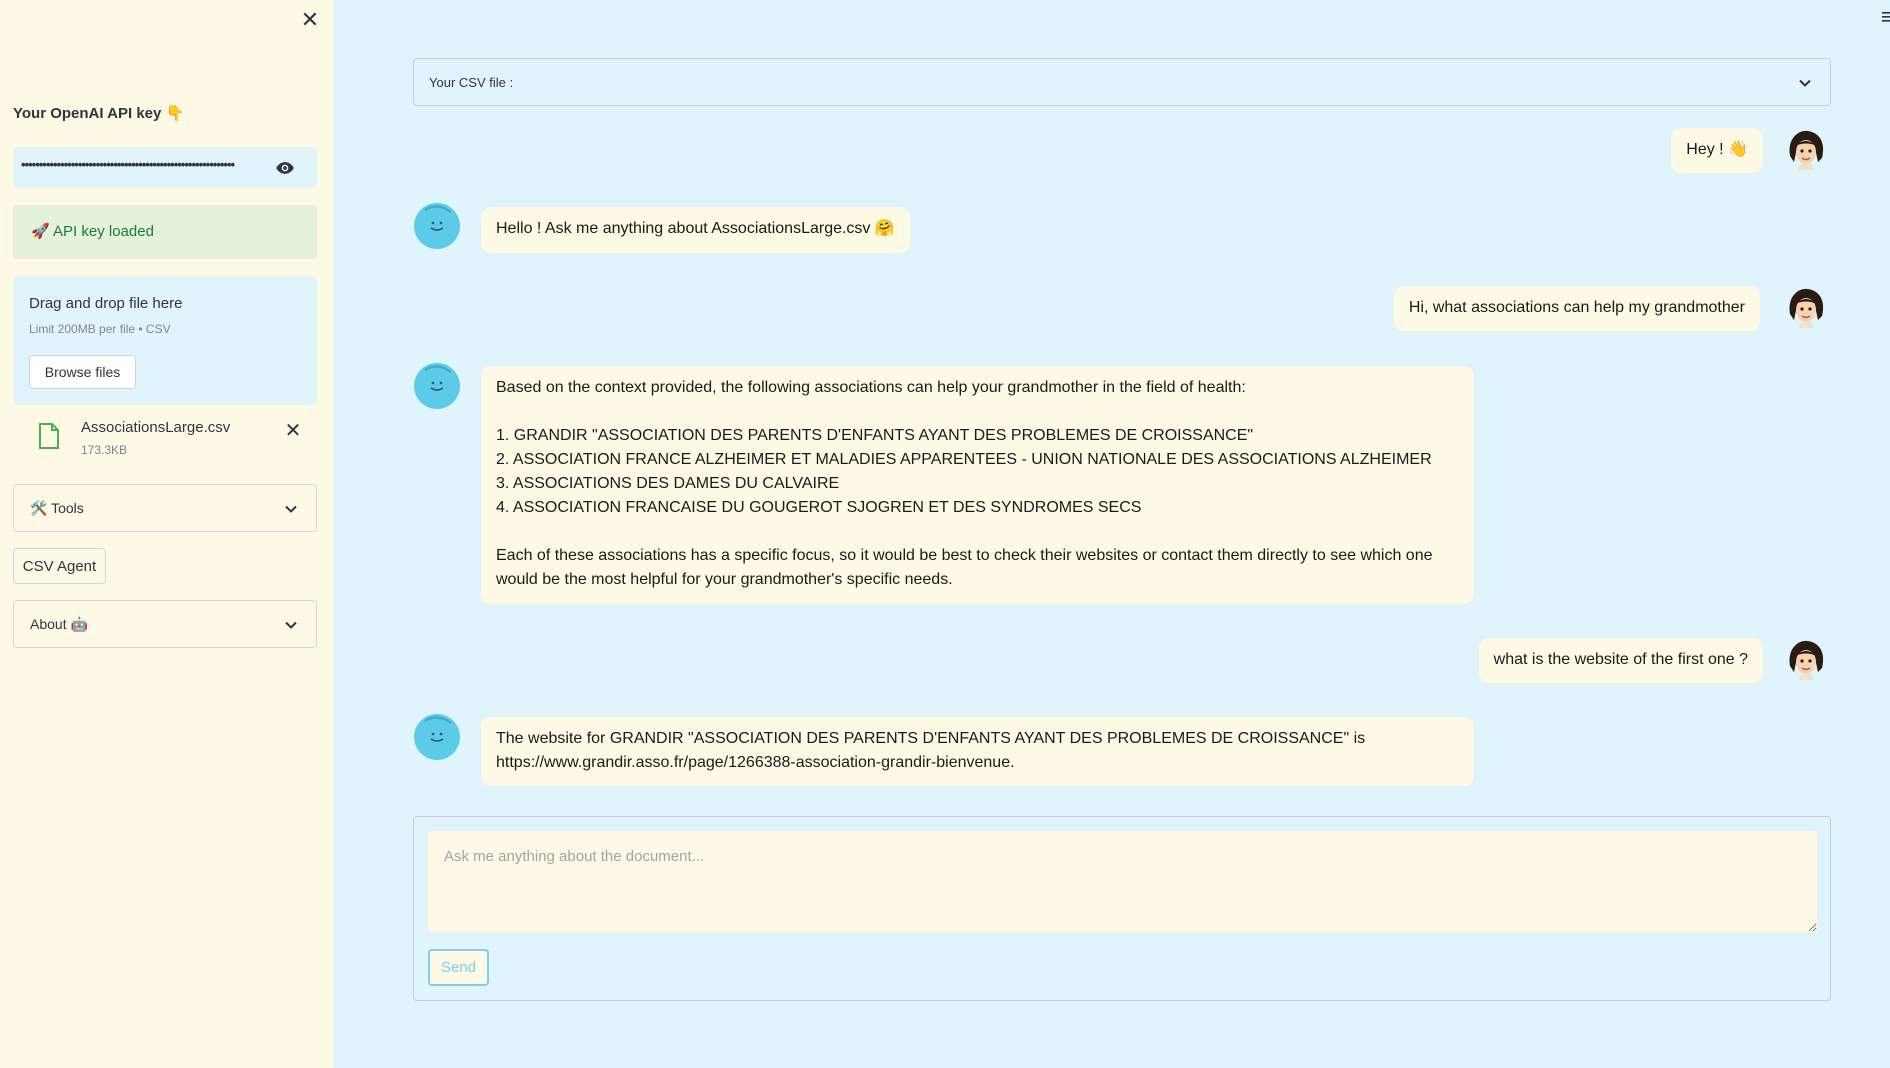 The width and height of the screenshot is (1890, 1068). I want to click on send-button: Send, so click(458, 967).